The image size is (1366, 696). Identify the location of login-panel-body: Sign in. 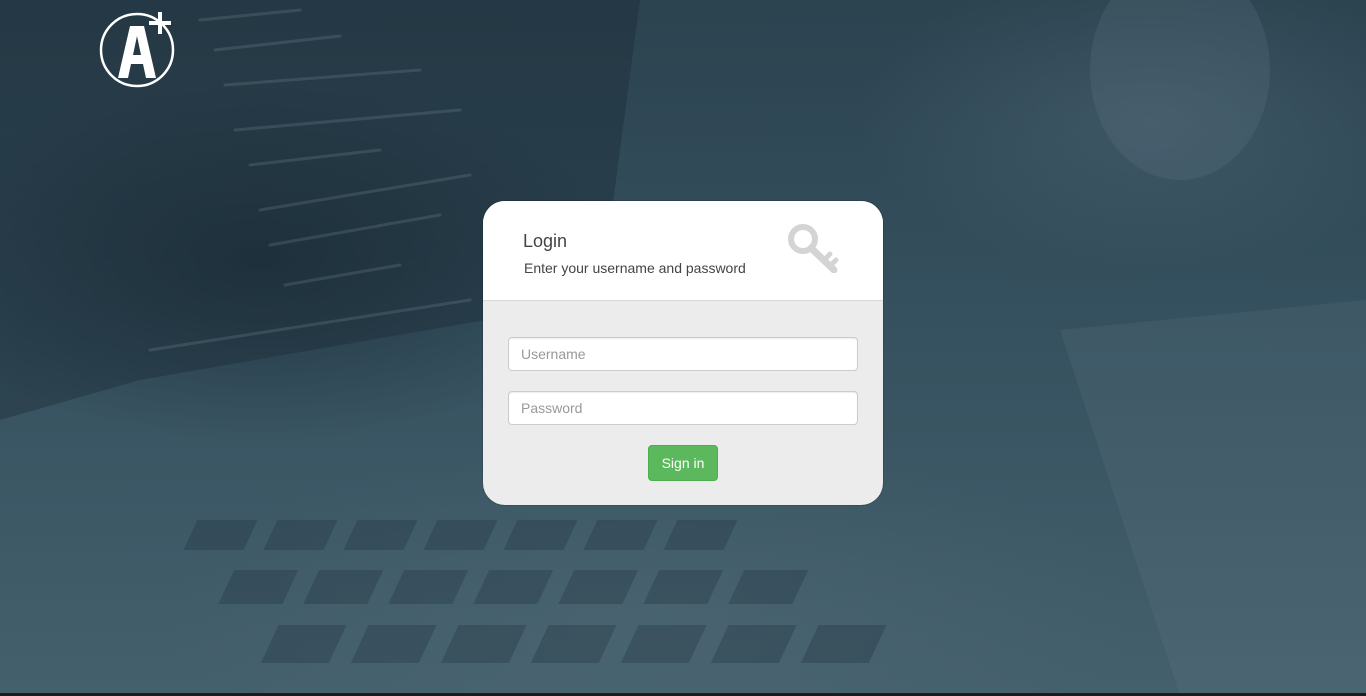
(683, 402).